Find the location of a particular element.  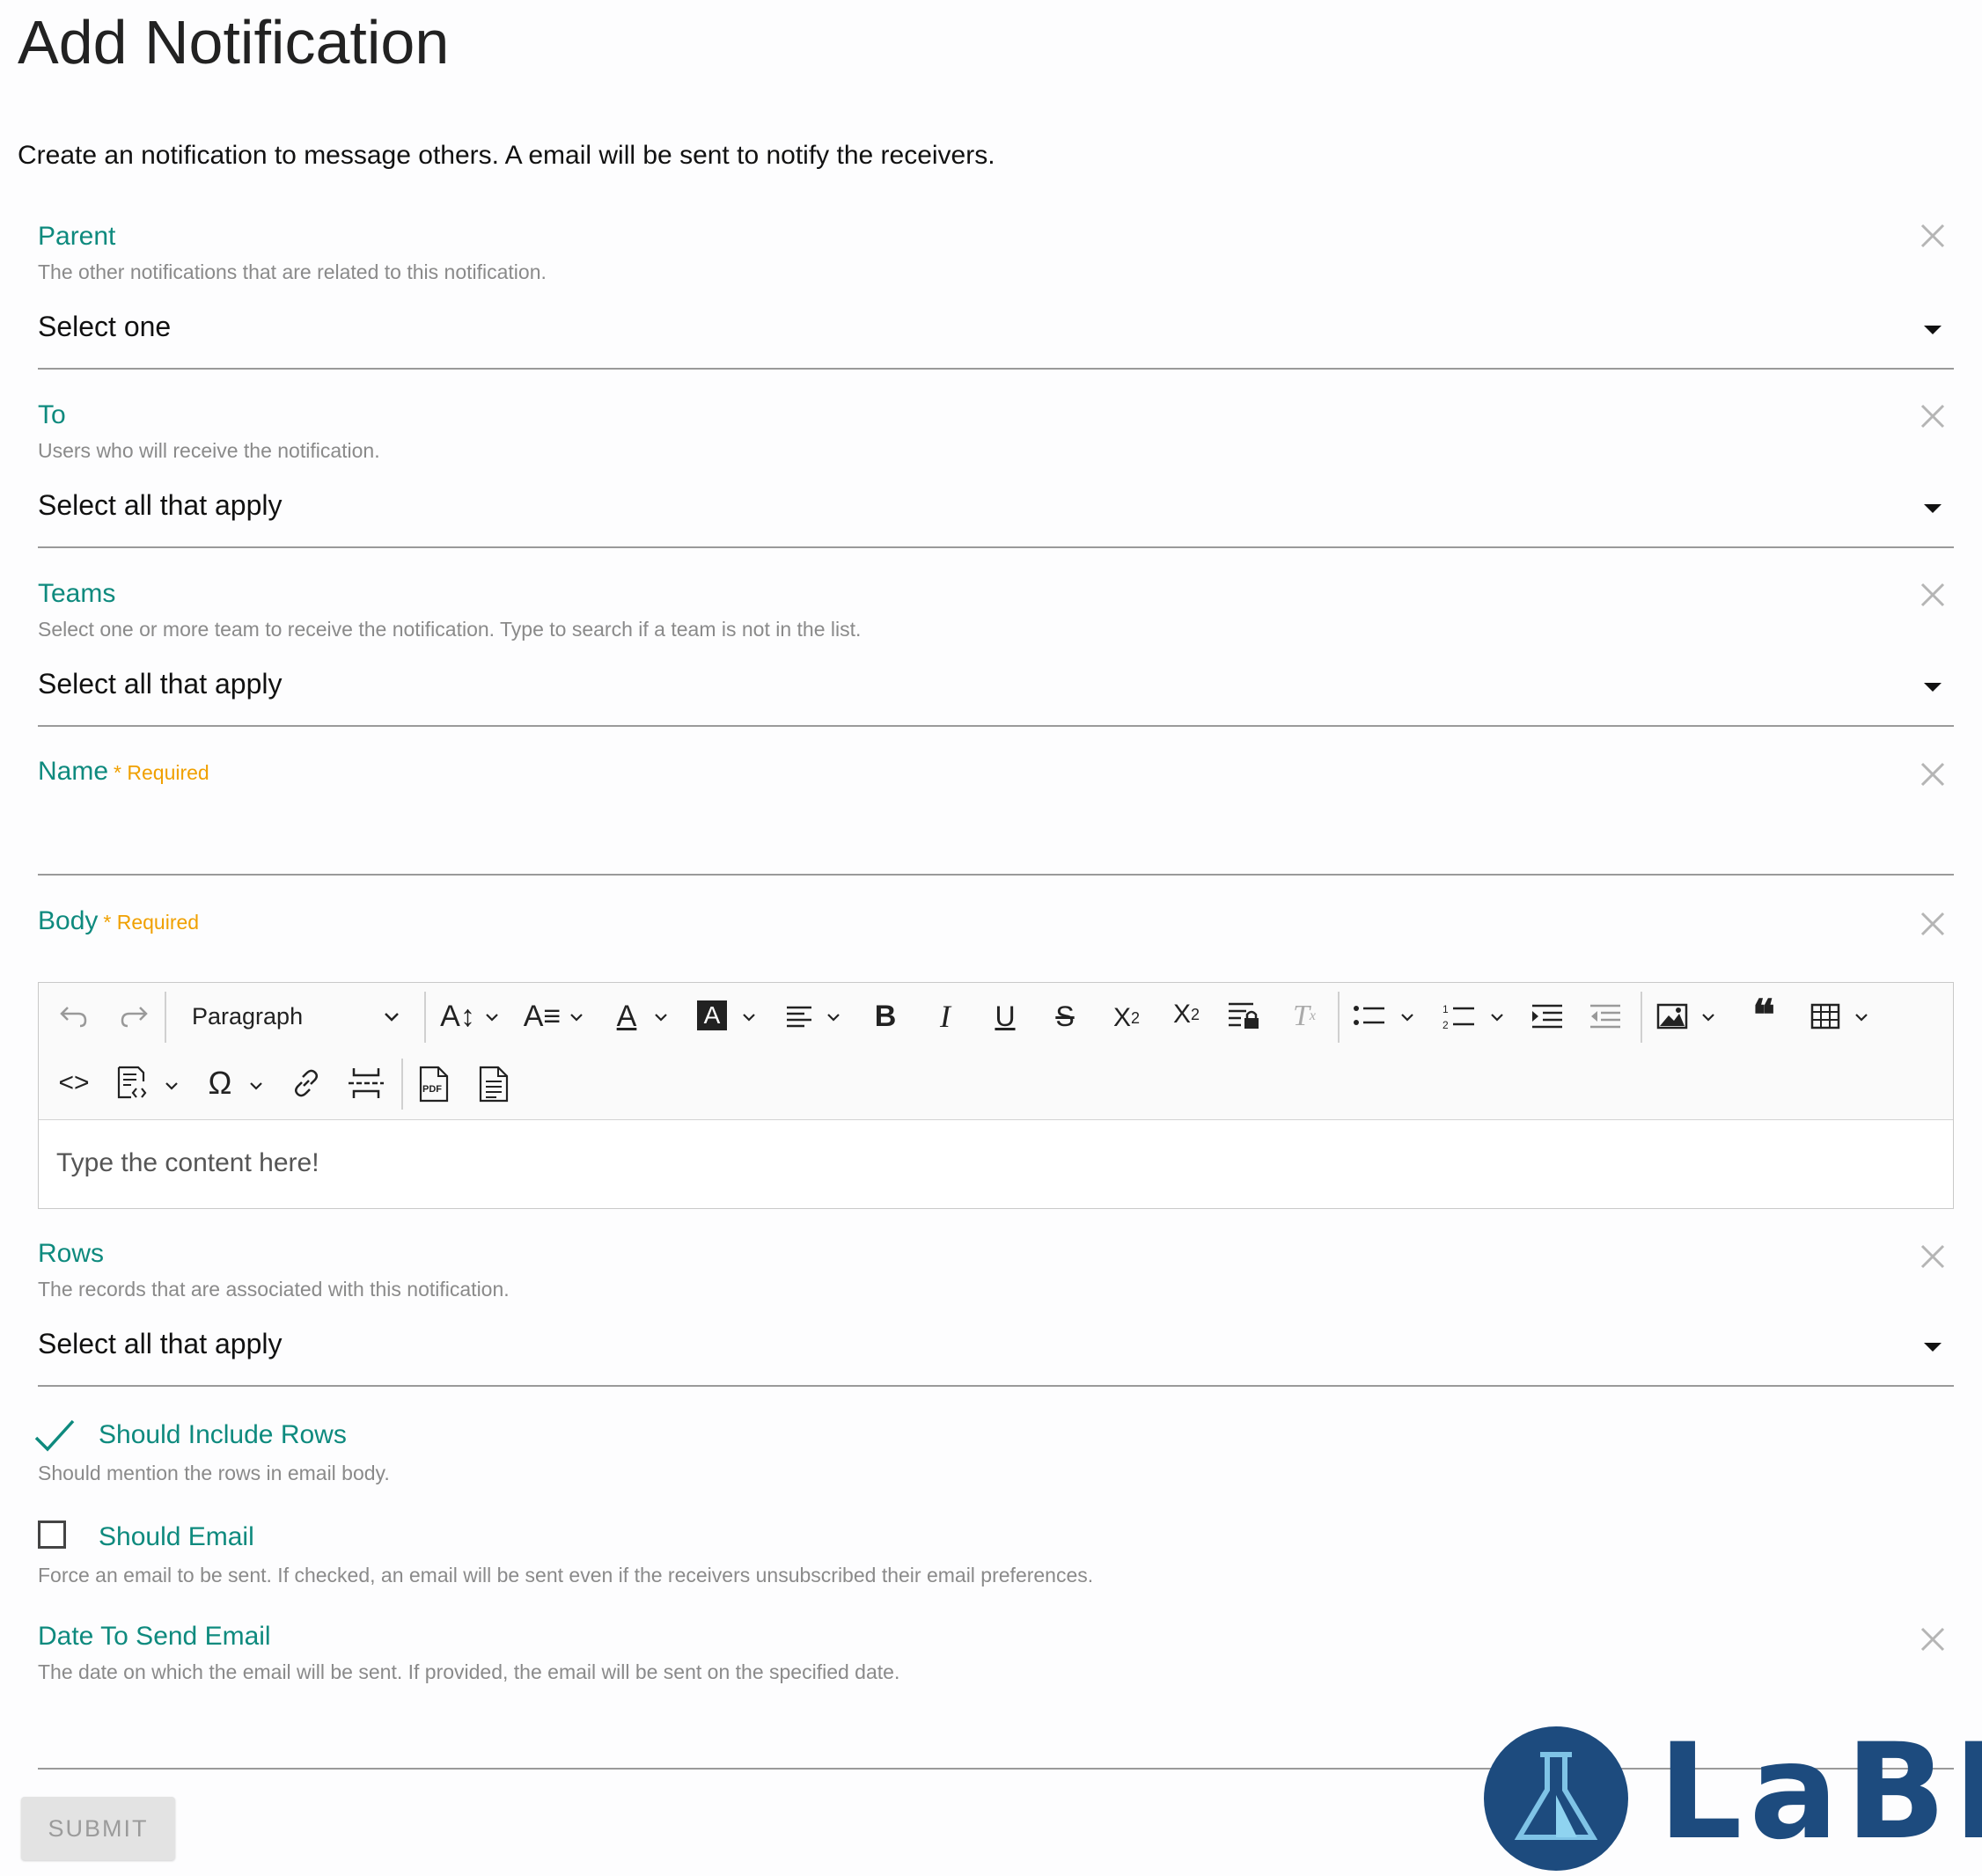

align-icon is located at coordinates (799, 1016).